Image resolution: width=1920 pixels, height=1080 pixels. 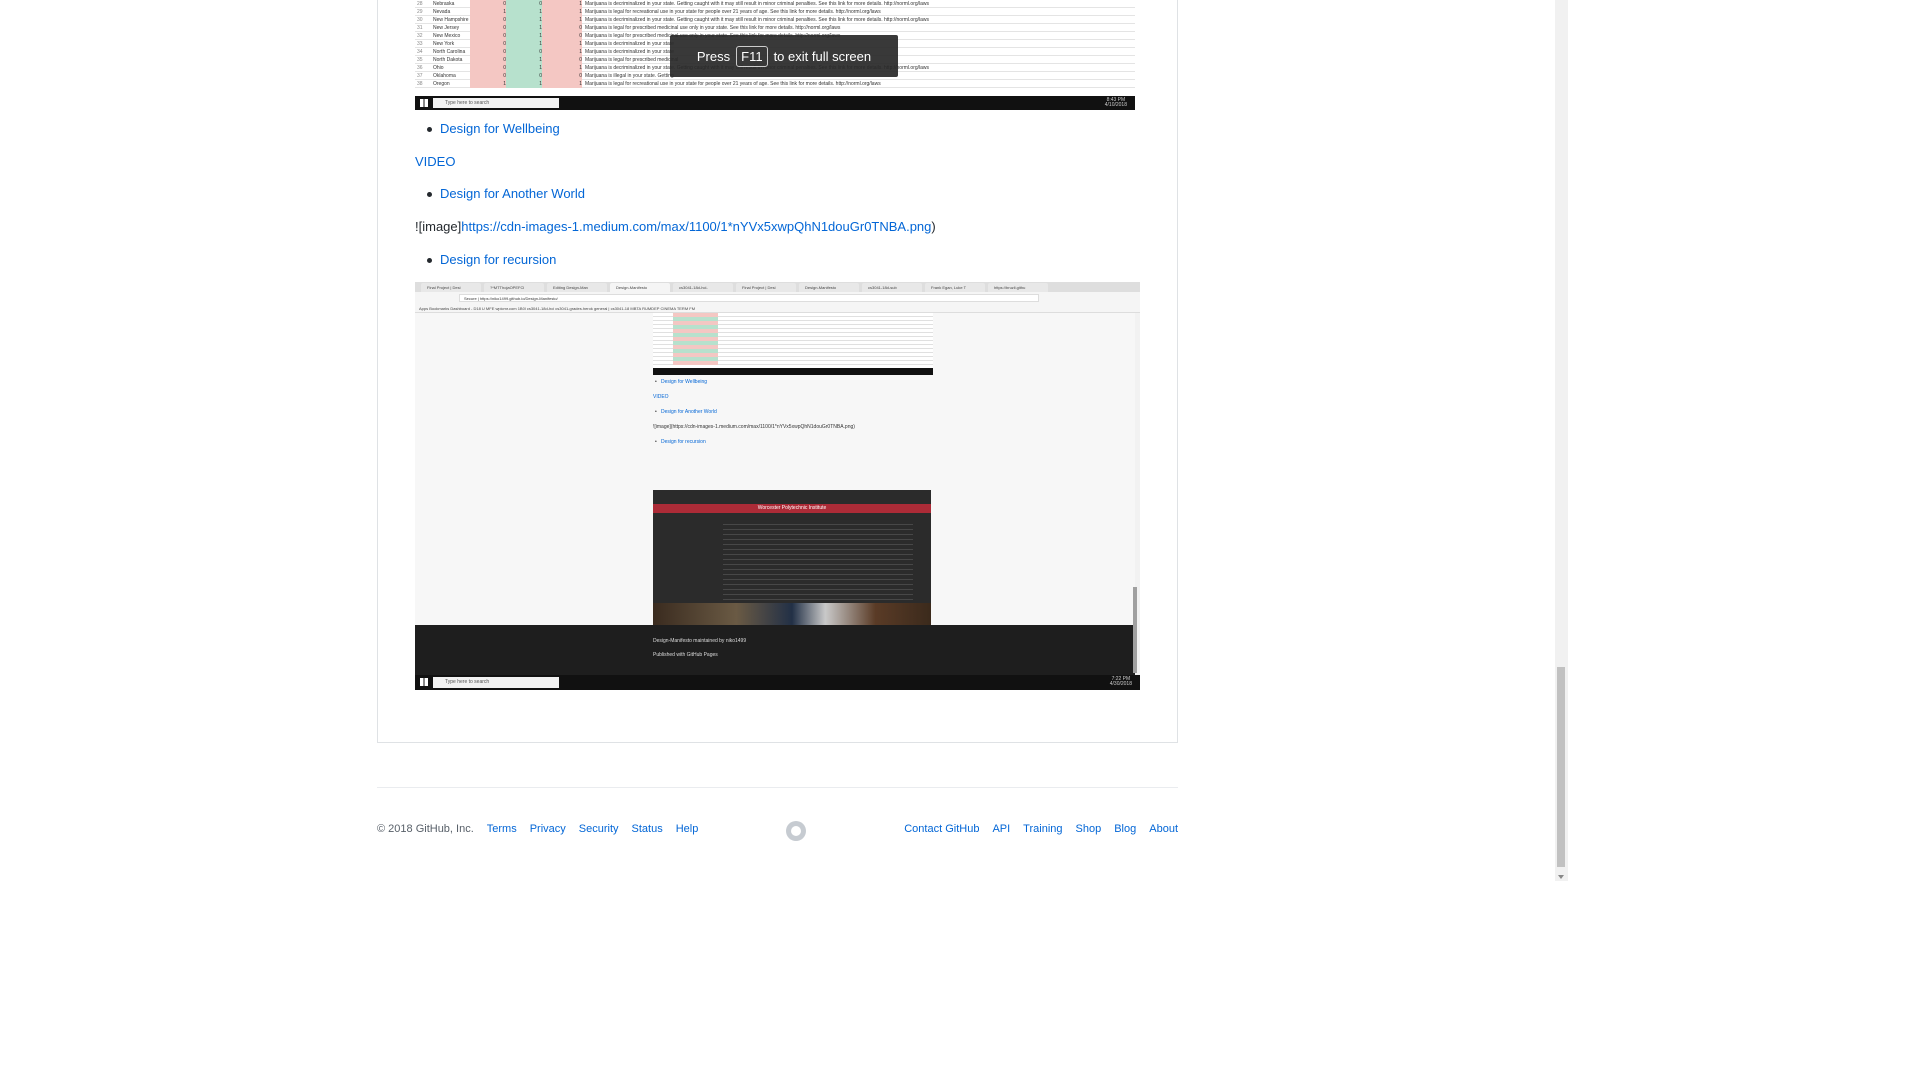 What do you see at coordinates (647, 829) in the screenshot?
I see `footer-link-status: Status` at bounding box center [647, 829].